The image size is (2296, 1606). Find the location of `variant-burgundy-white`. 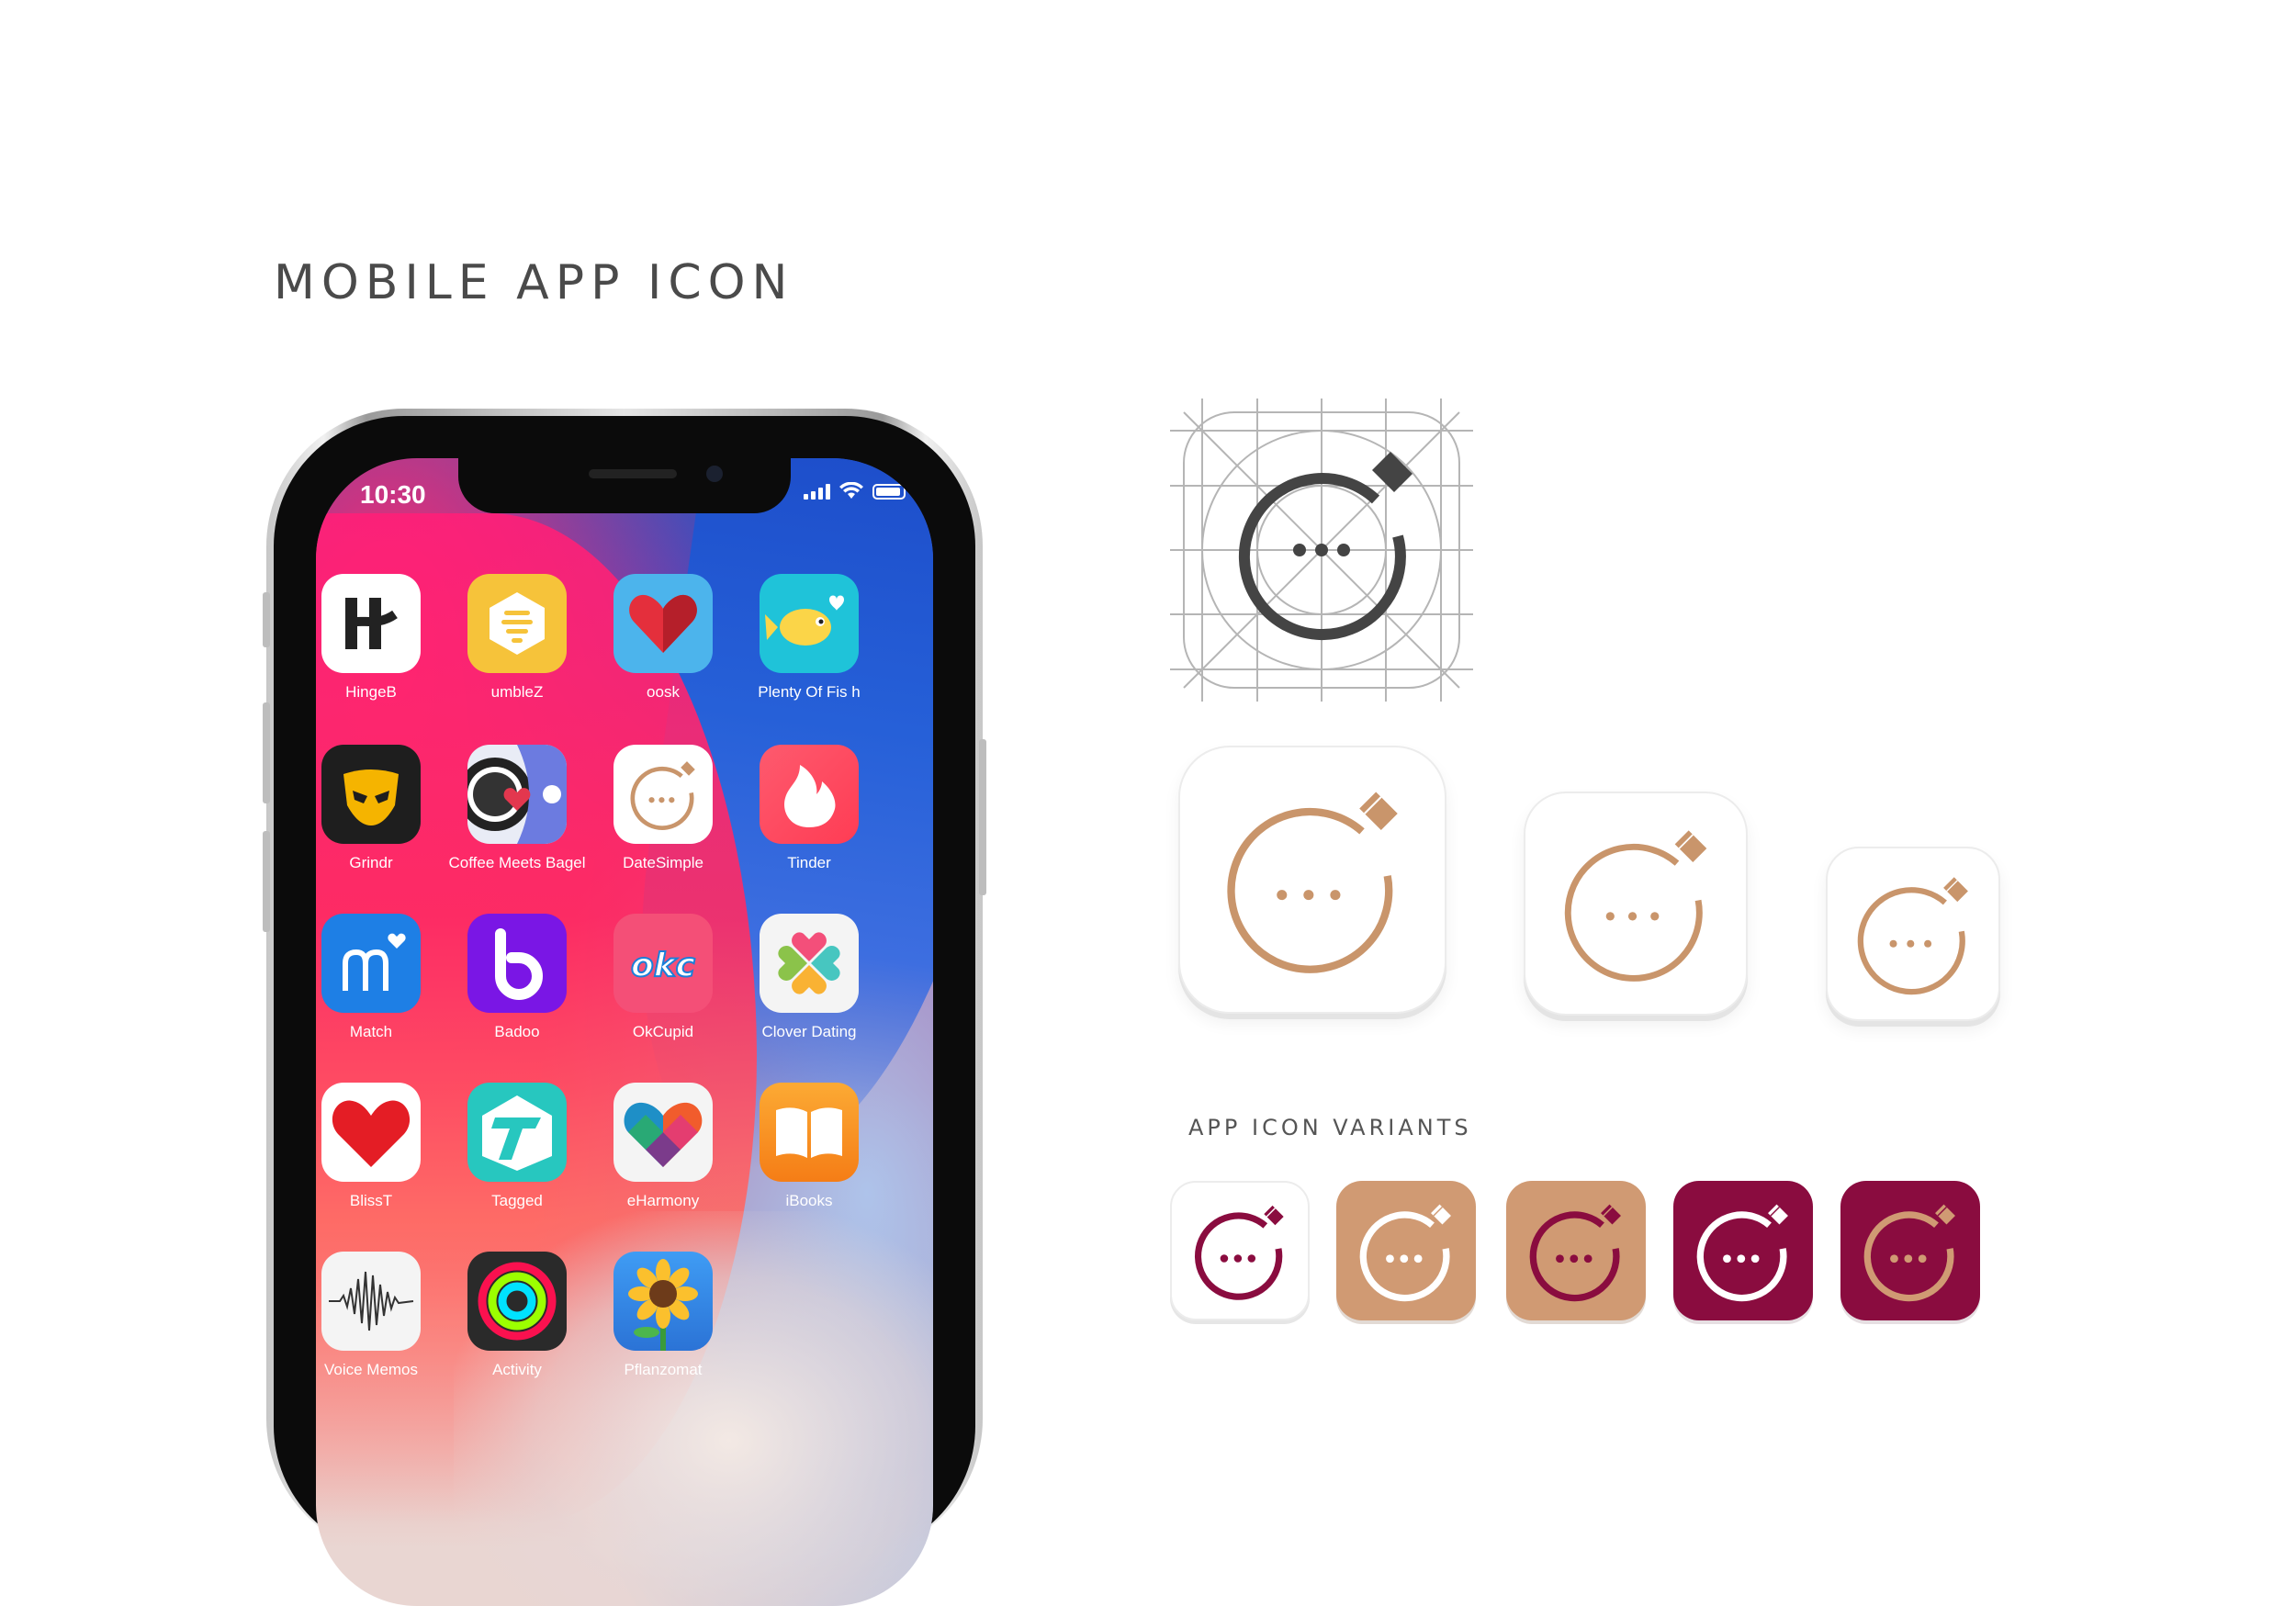

variant-burgundy-white is located at coordinates (1743, 1250).